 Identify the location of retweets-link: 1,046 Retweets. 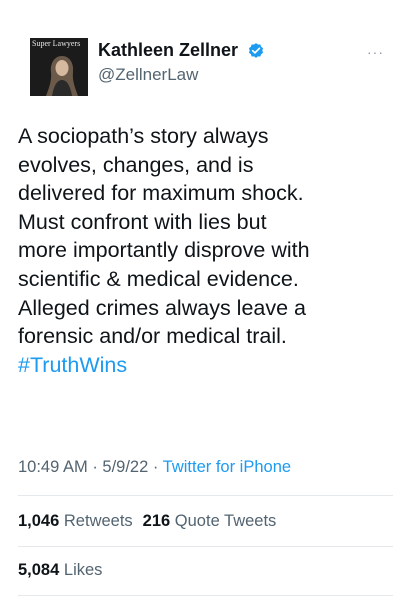
(75, 521).